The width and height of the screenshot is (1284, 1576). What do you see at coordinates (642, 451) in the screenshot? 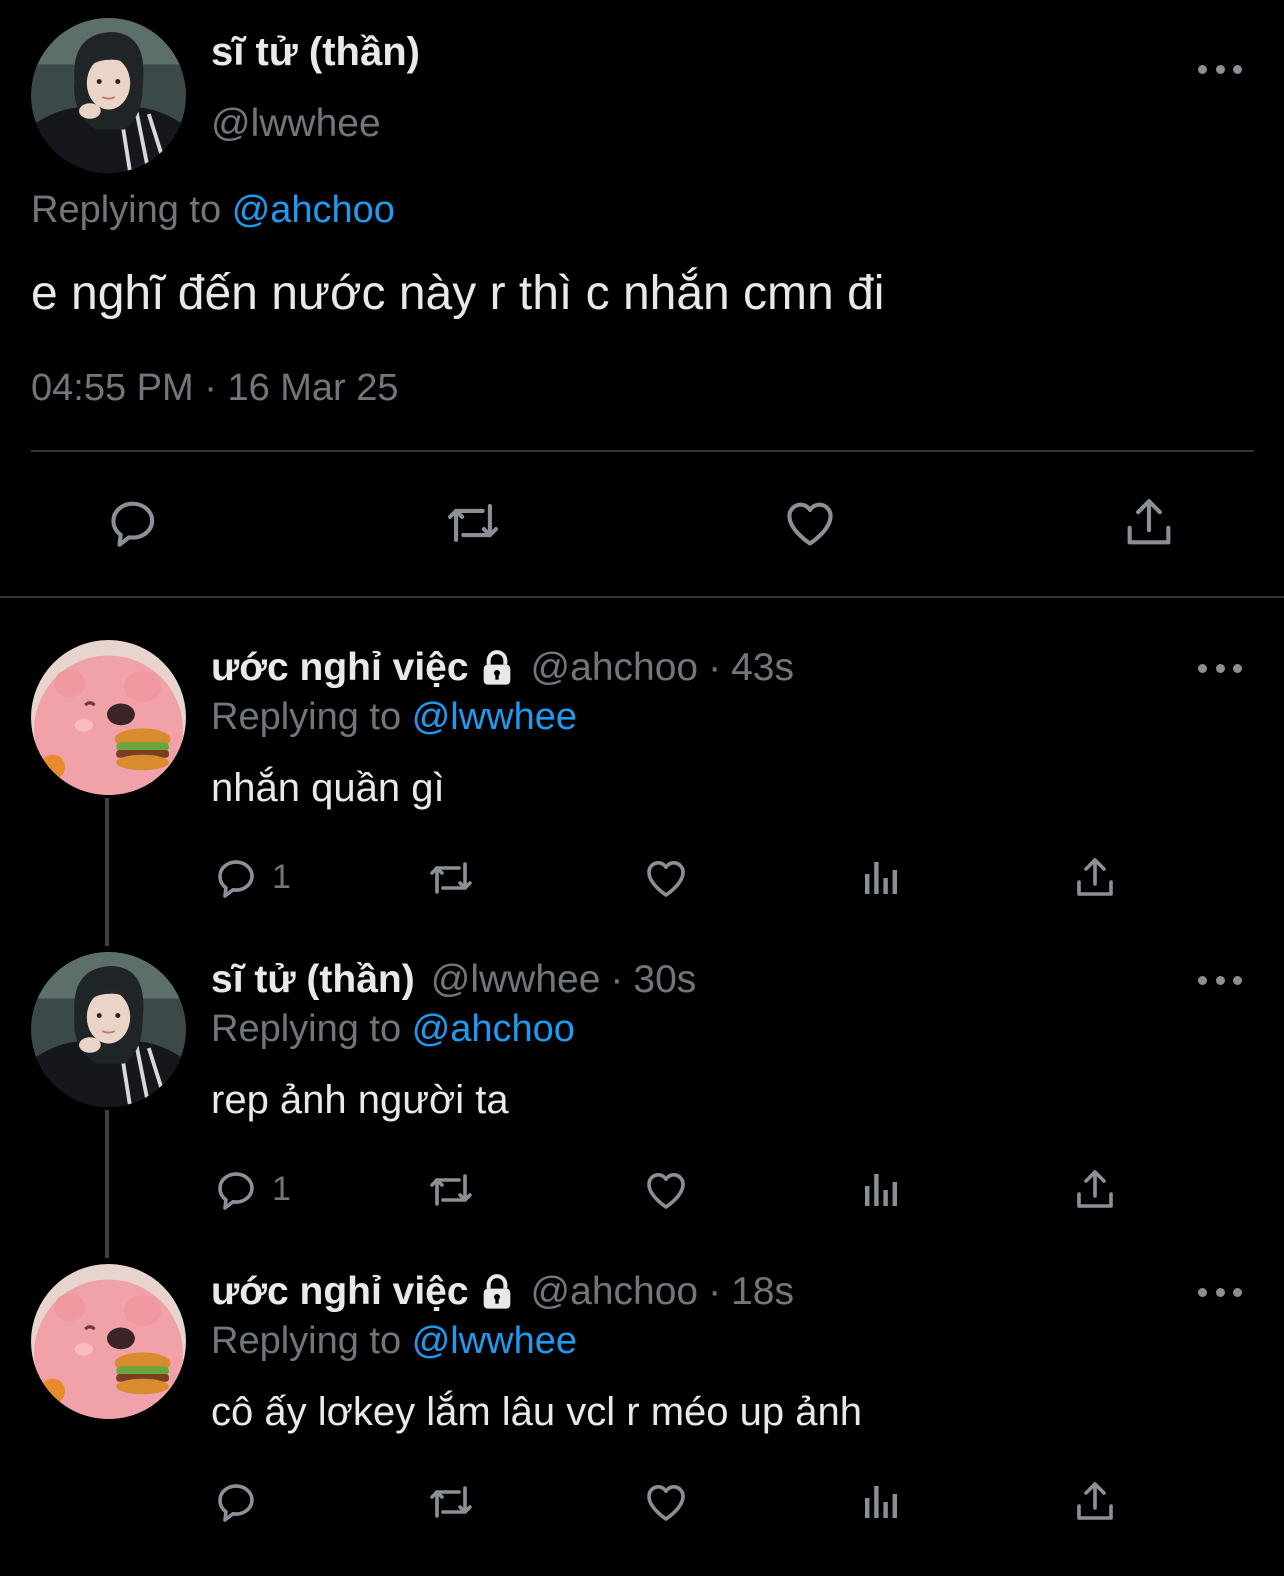
I see `divider` at bounding box center [642, 451].